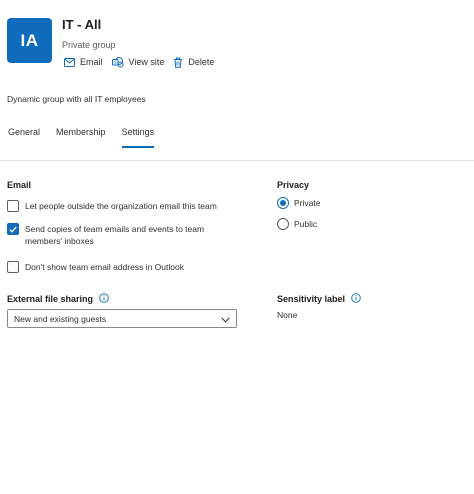 This screenshot has width=474, height=494. I want to click on group-privacy-subtitle: Private group, so click(89, 45).